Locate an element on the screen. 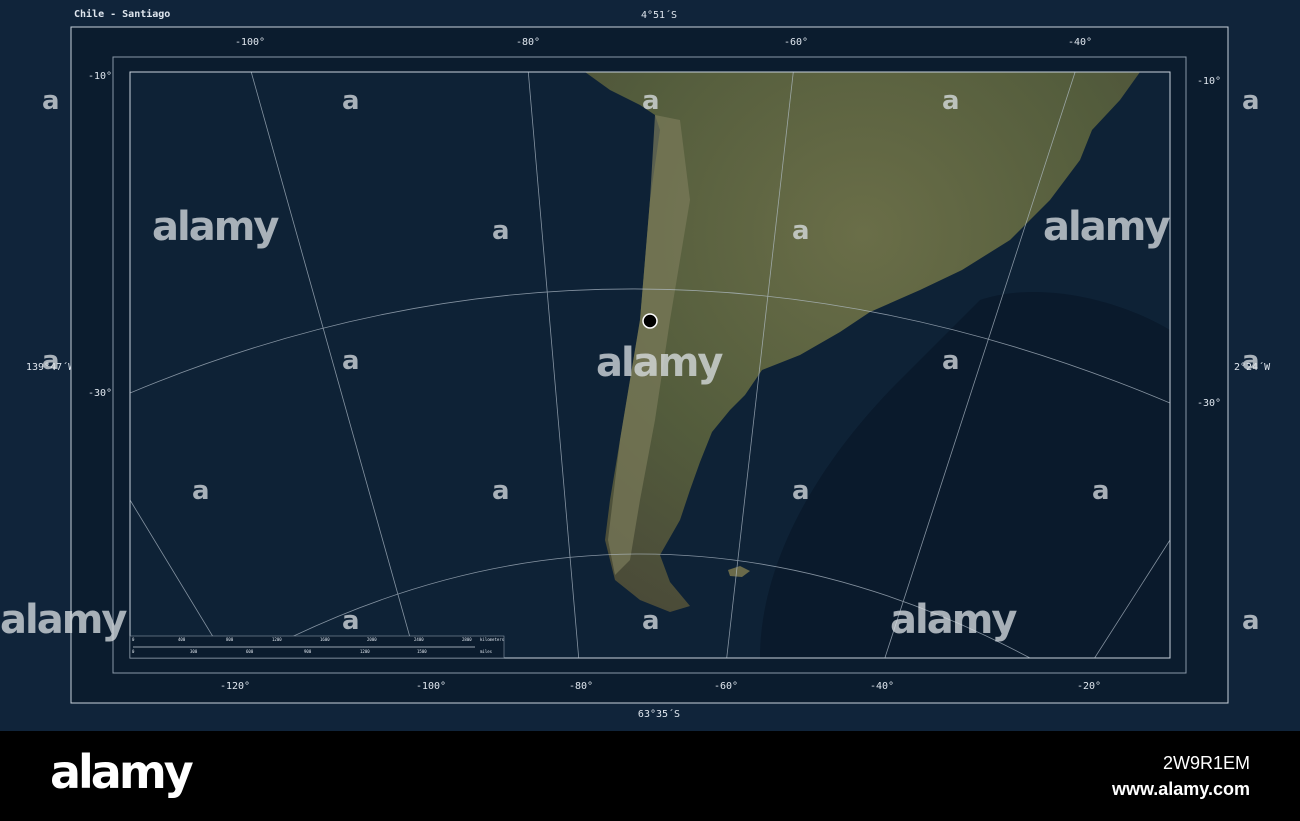 This screenshot has width=1300, height=821. longitude-label: -120° is located at coordinates (235, 686).